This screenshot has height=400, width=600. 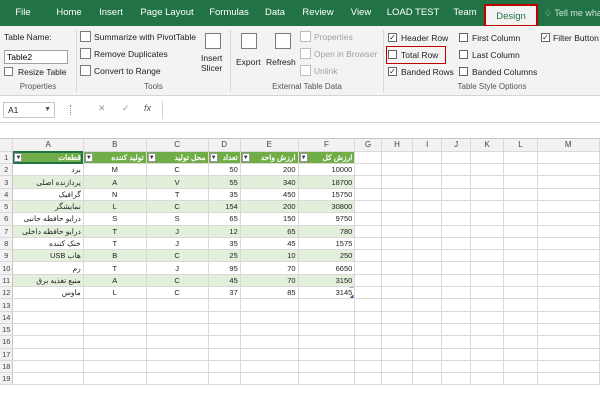 I want to click on tab-formulas: Formulas, so click(x=229, y=13).